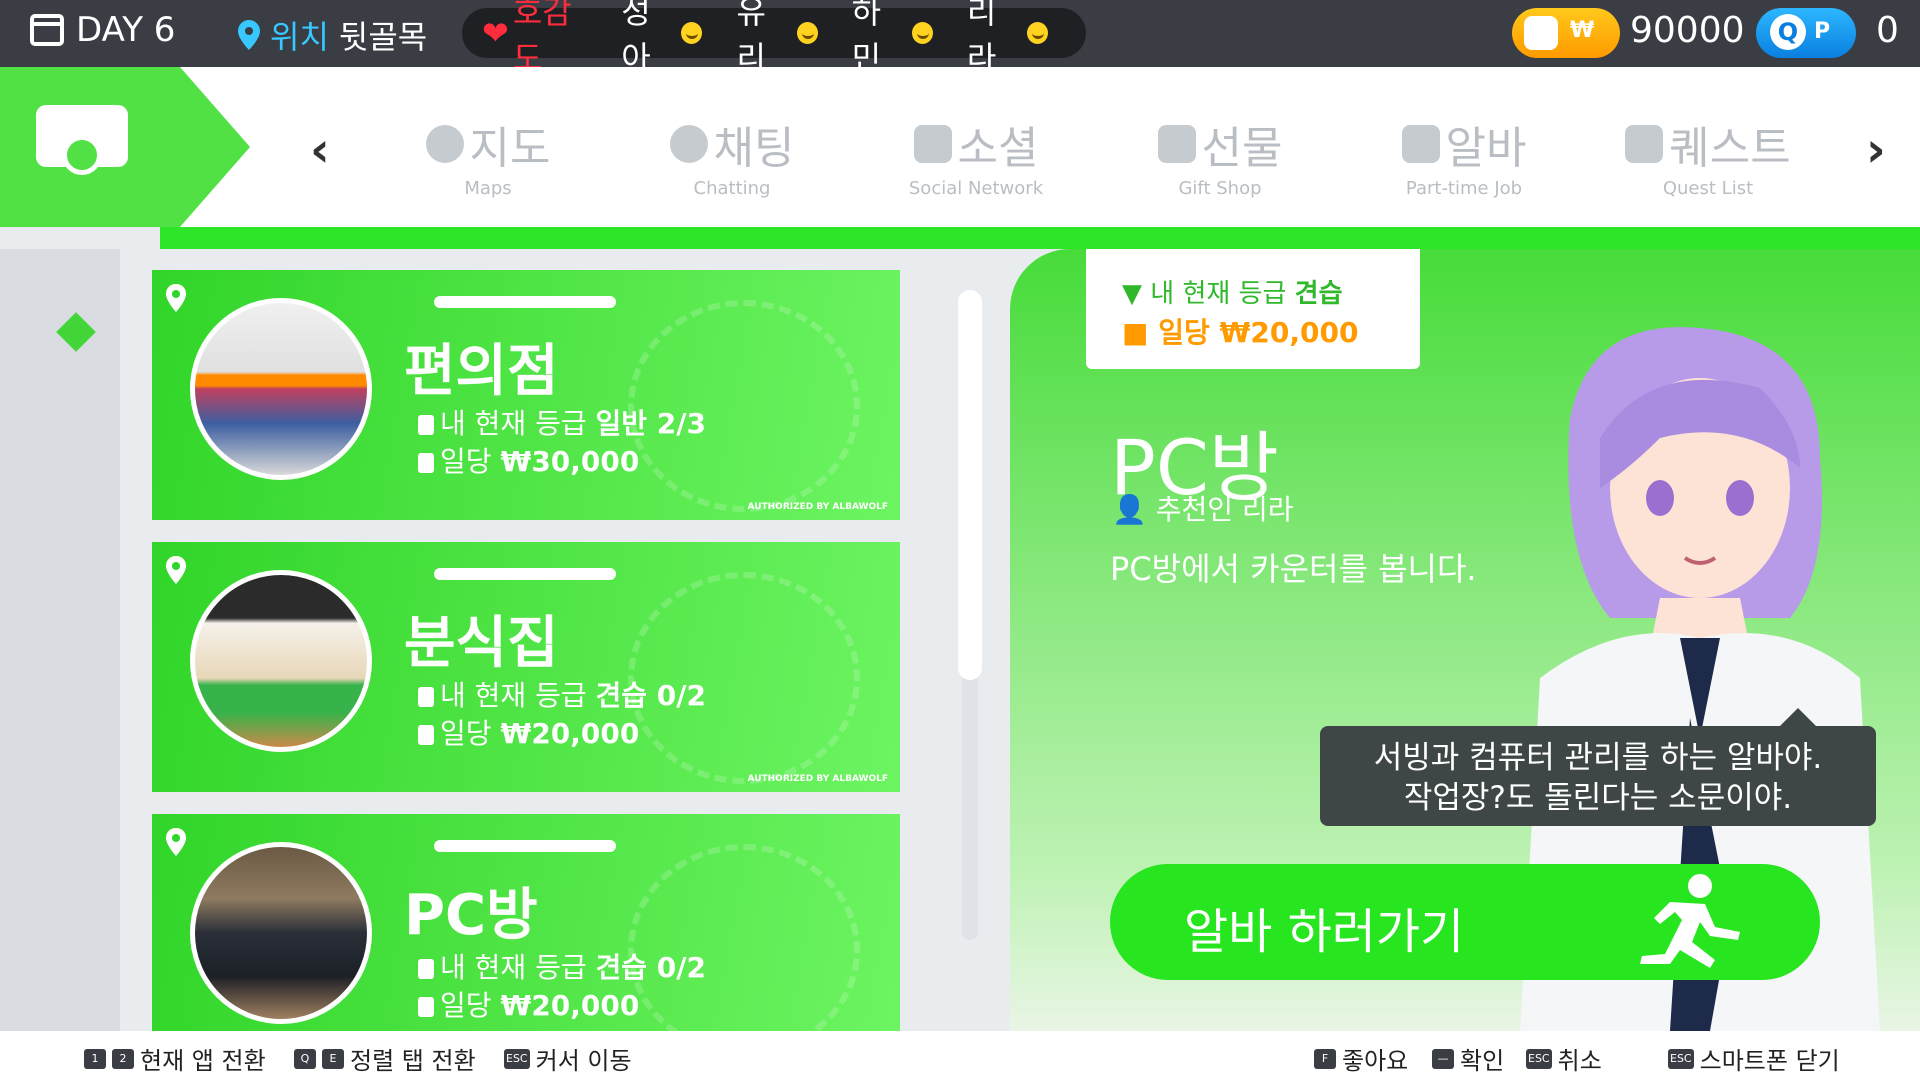  Describe the element at coordinates (333, 1058) in the screenshot. I see `key-e-icon: E` at that location.